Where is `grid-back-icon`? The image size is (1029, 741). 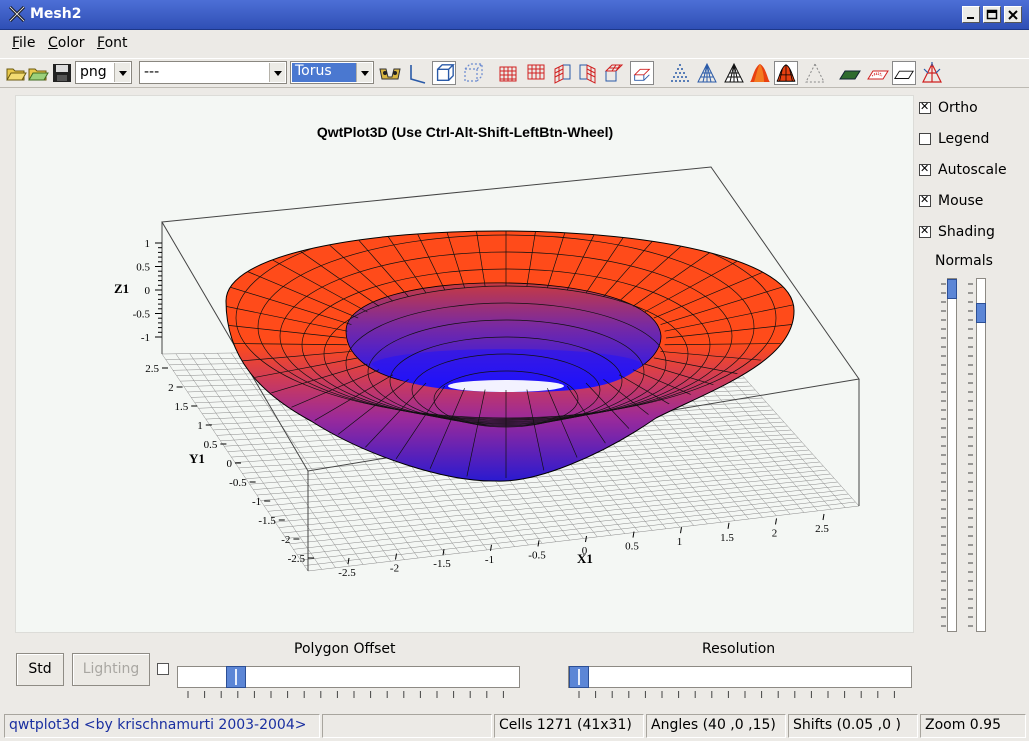
grid-back-icon is located at coordinates (536, 73).